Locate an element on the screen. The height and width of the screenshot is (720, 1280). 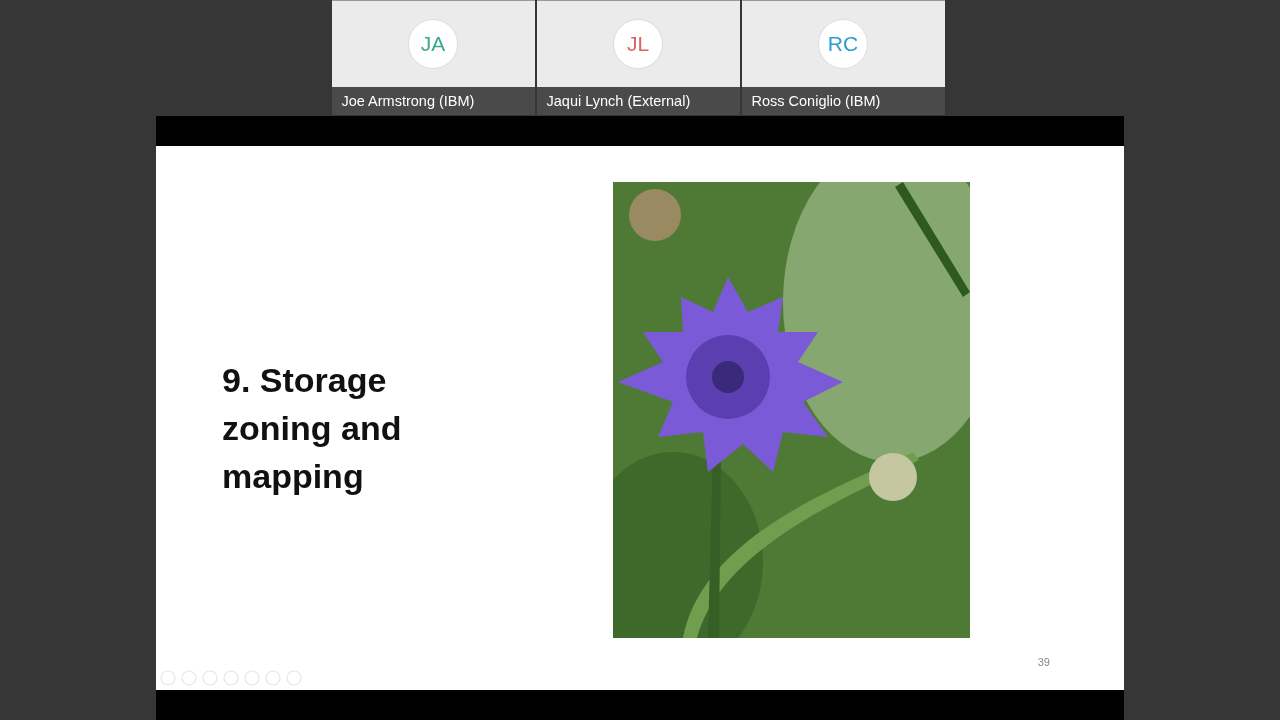
participant-tile: JA Joe Armstrong (IBM) is located at coordinates (433, 57).